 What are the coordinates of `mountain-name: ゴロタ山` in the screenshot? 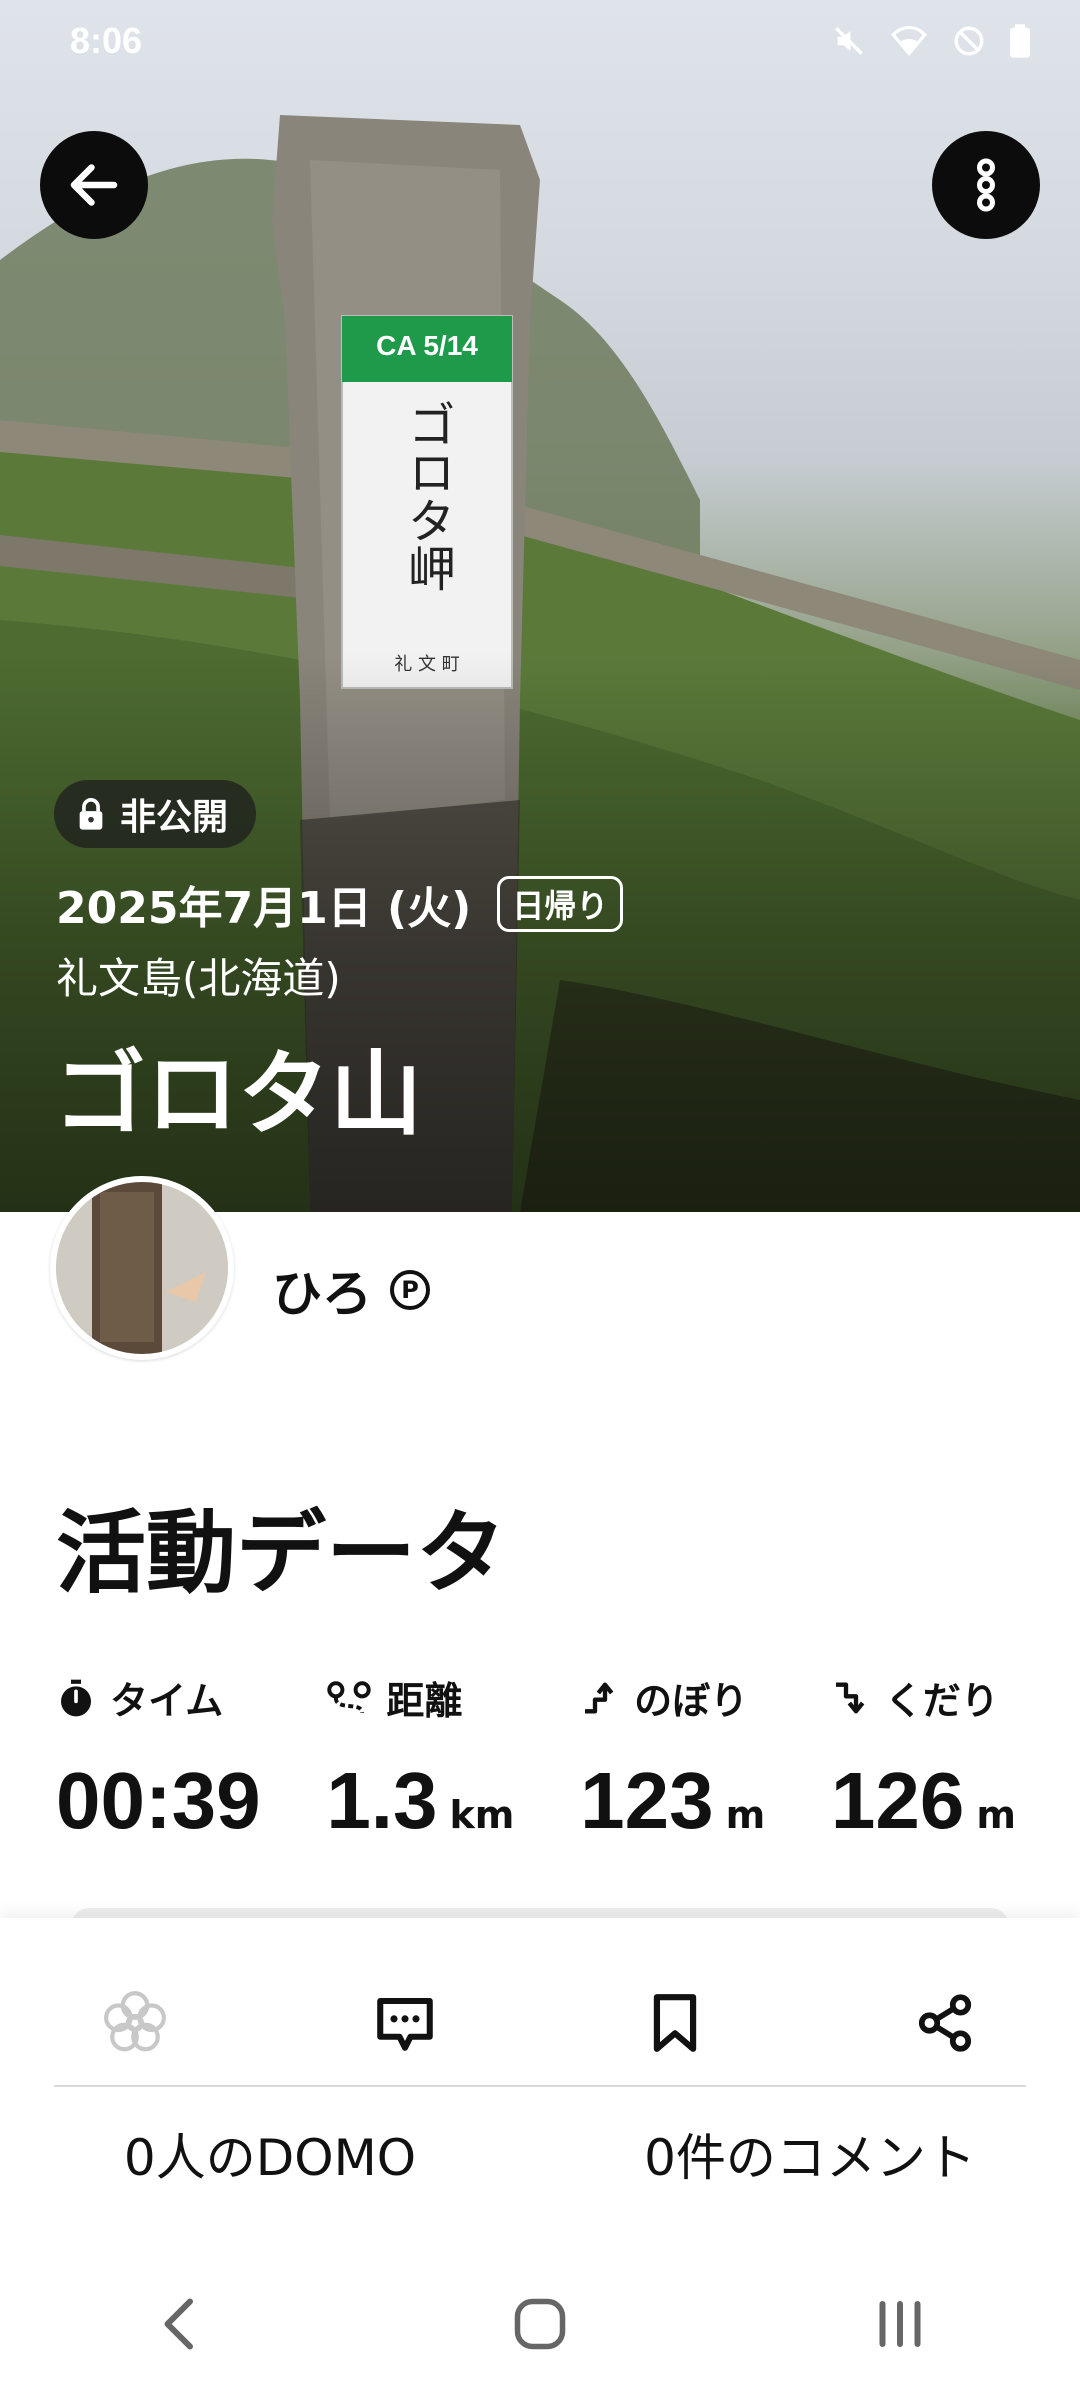 It's located at (238, 1094).